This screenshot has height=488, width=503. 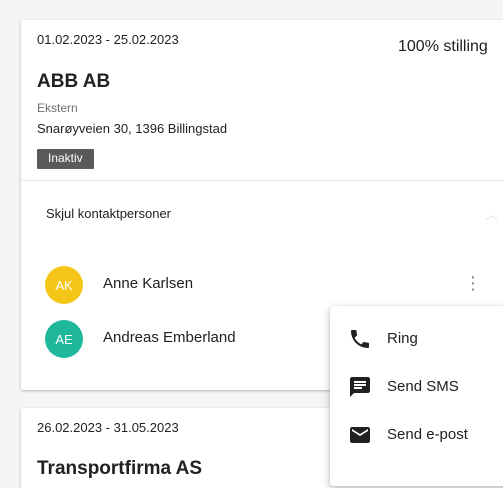 I want to click on assignment-percent: 100% stilling, so click(x=443, y=46).